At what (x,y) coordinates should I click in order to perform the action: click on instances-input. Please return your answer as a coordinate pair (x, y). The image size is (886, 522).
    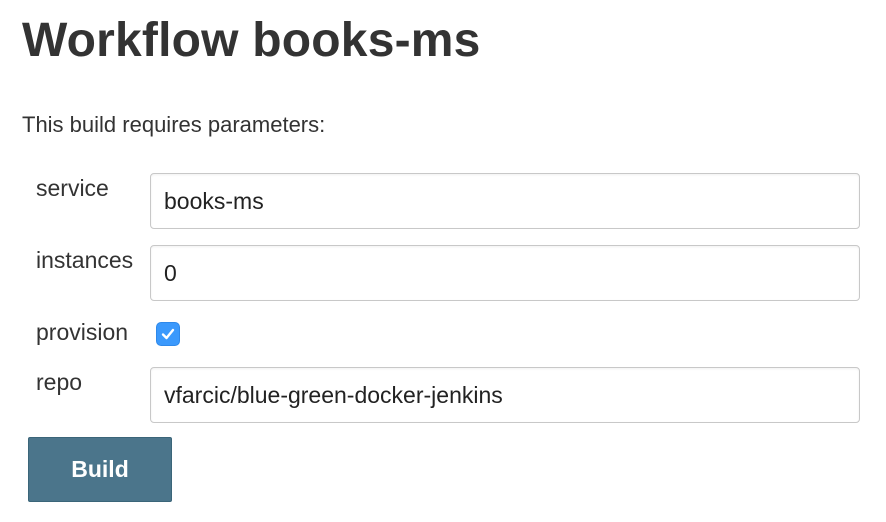
    Looking at the image, I should click on (505, 273).